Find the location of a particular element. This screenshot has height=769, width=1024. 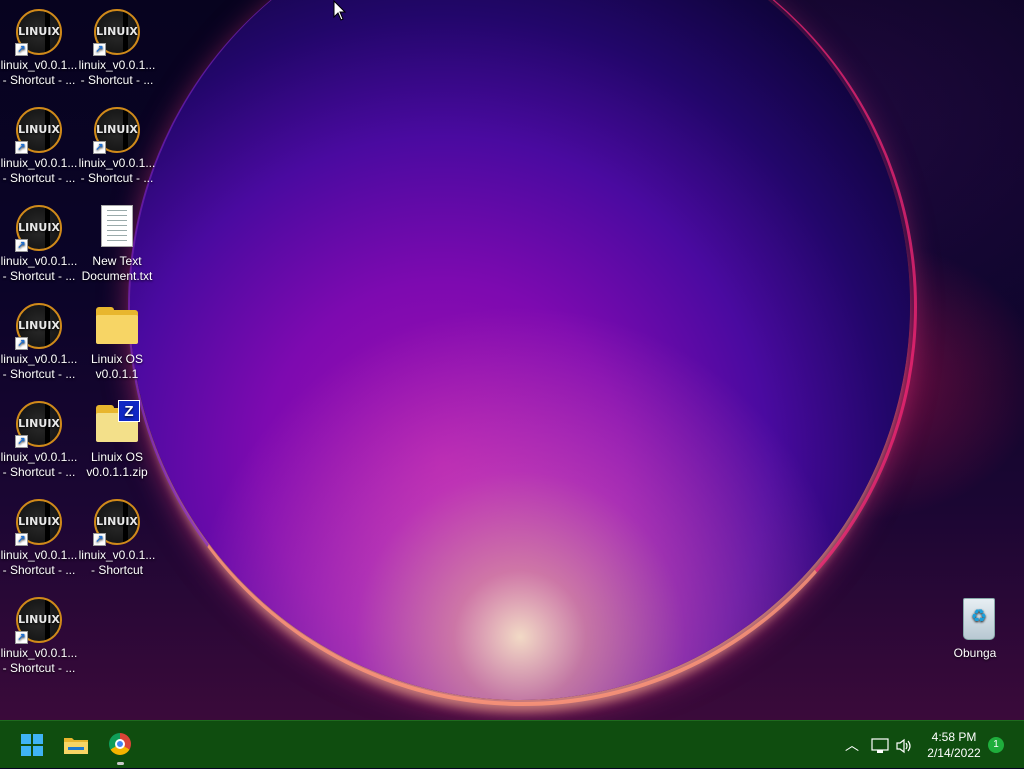

mouse-cursor-icon is located at coordinates (340, 10).